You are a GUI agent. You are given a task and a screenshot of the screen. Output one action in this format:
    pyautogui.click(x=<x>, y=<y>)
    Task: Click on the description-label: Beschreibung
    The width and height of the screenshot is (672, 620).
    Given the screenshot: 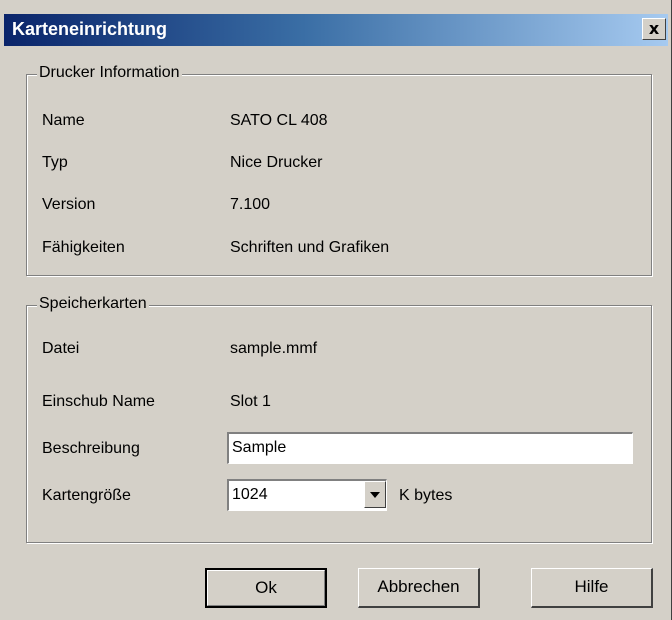 What is the action you would take?
    pyautogui.click(x=91, y=448)
    